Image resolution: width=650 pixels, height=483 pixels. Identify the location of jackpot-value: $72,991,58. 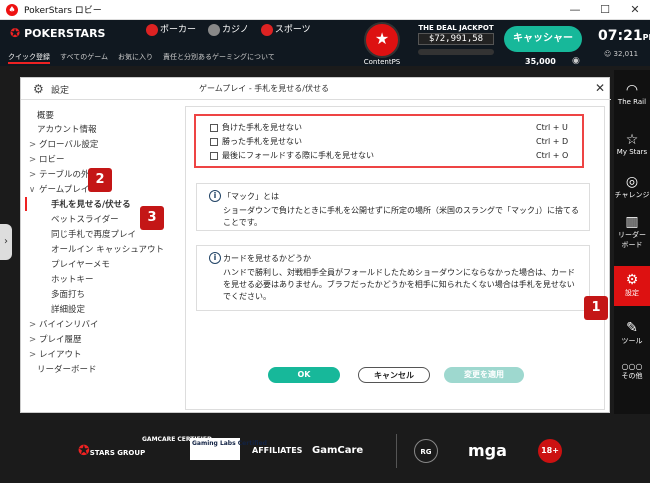
(456, 39).